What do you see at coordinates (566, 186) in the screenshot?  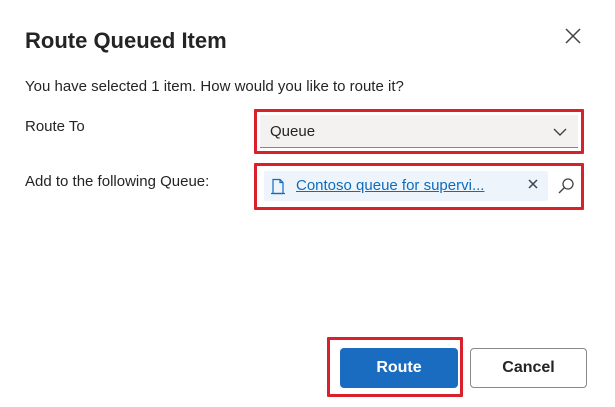 I see `search-icon` at bounding box center [566, 186].